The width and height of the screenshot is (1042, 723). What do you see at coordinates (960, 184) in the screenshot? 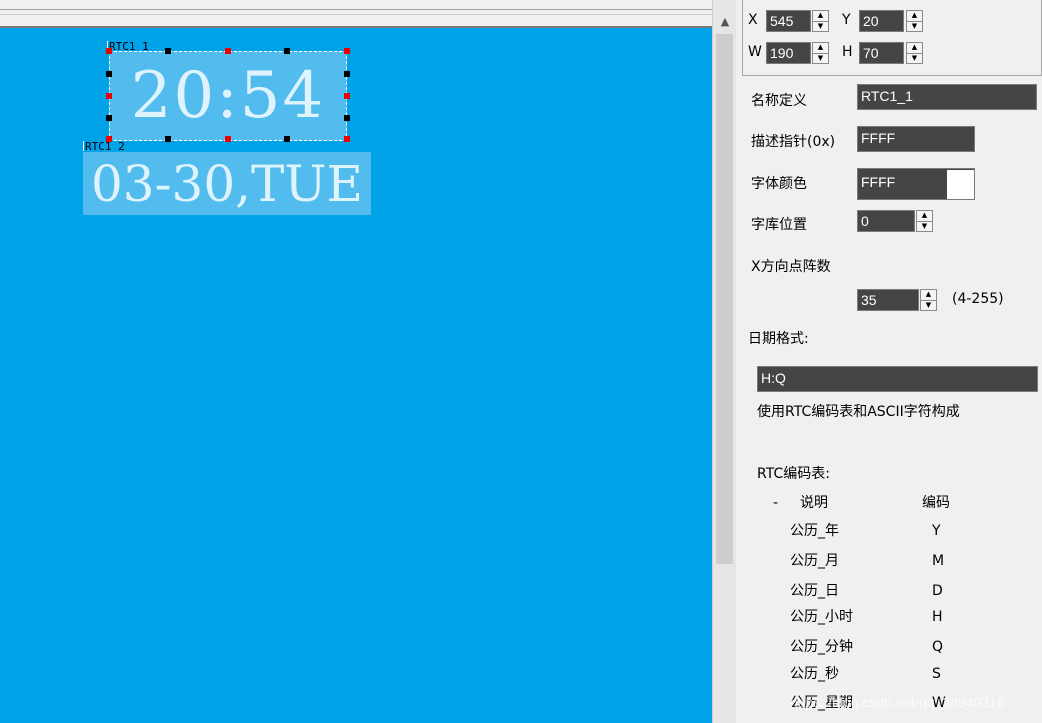
I see `font-color-swatch` at bounding box center [960, 184].